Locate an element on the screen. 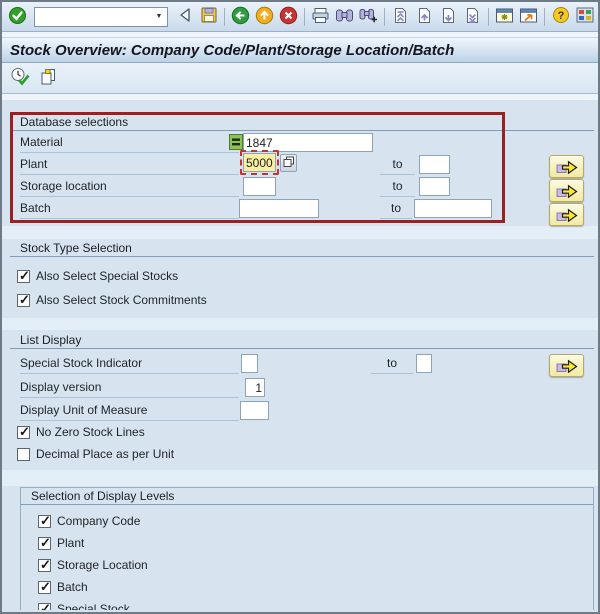 This screenshot has width=600, height=614. previous-page-icon is located at coordinates (424, 17).